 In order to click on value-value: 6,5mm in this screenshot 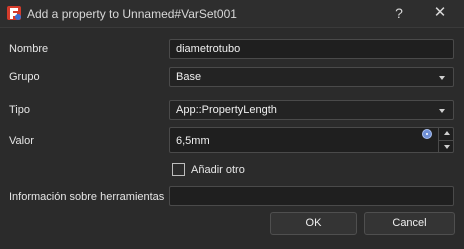, I will do `click(193, 141)`.